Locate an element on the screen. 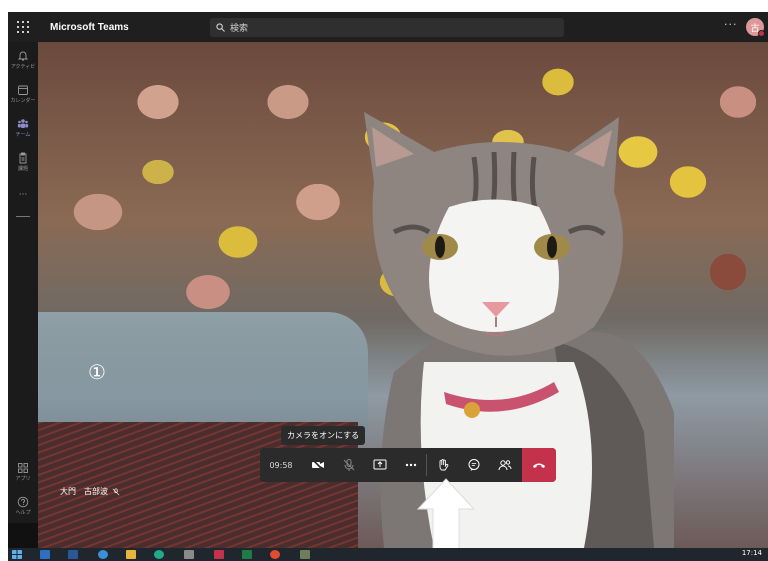 The image size is (768, 561). share-icon is located at coordinates (379, 464).